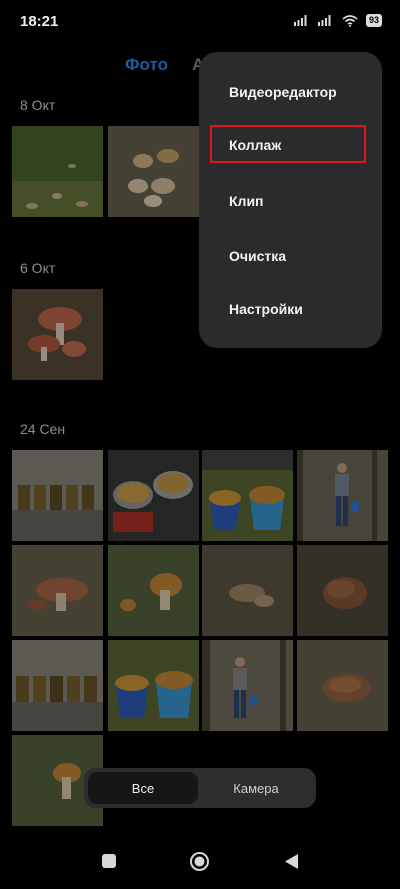  I want to click on status-icons: 93, so click(337, 20).